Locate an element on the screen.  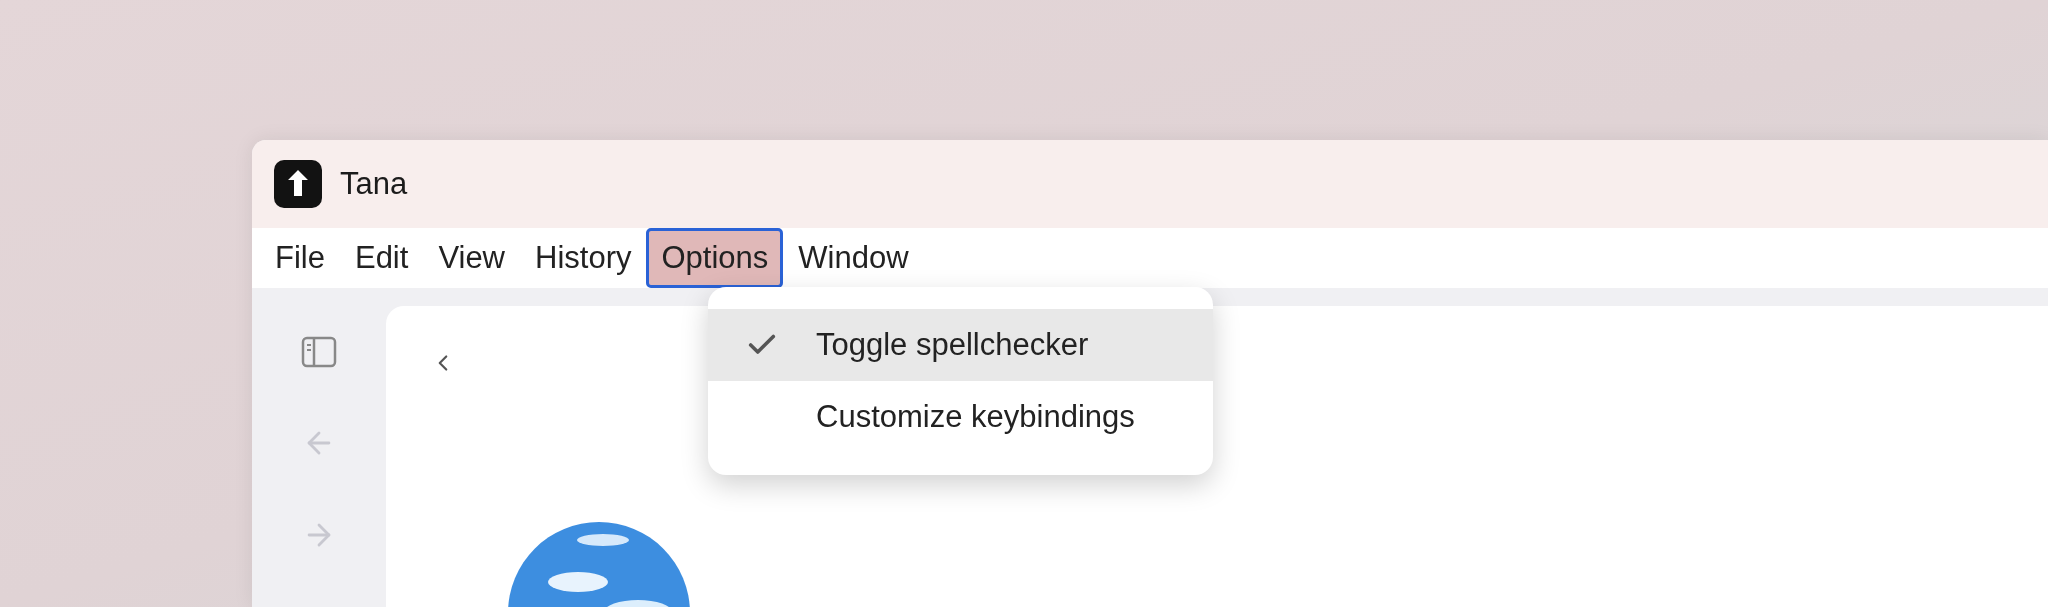
menu-item: View is located at coordinates (471, 258).